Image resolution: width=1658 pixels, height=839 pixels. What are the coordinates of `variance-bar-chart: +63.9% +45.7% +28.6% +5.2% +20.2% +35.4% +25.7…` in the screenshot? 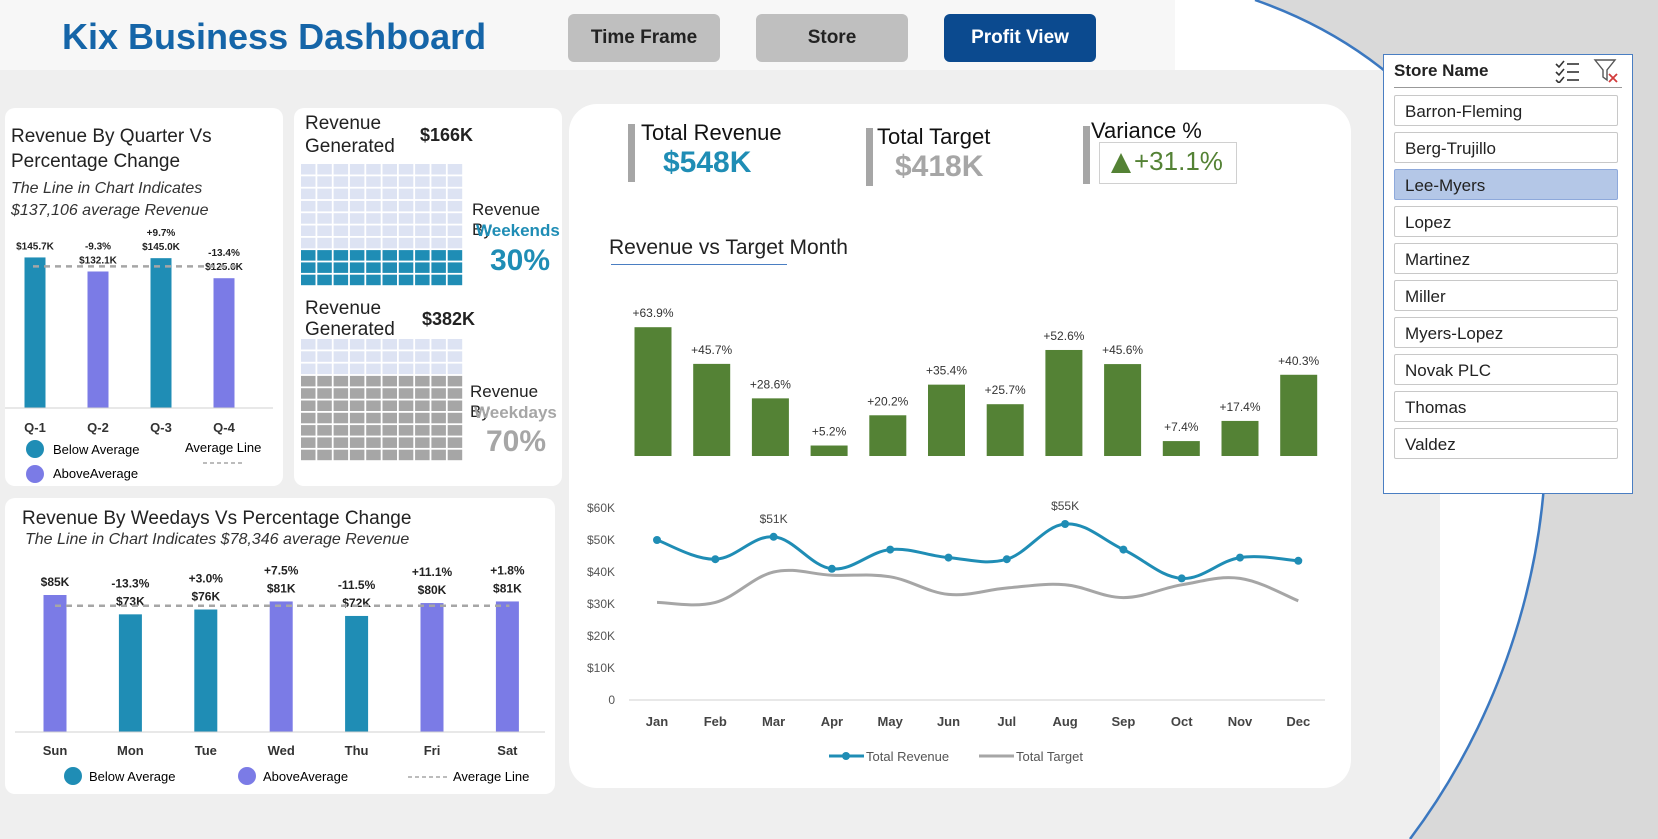 It's located at (976, 381).